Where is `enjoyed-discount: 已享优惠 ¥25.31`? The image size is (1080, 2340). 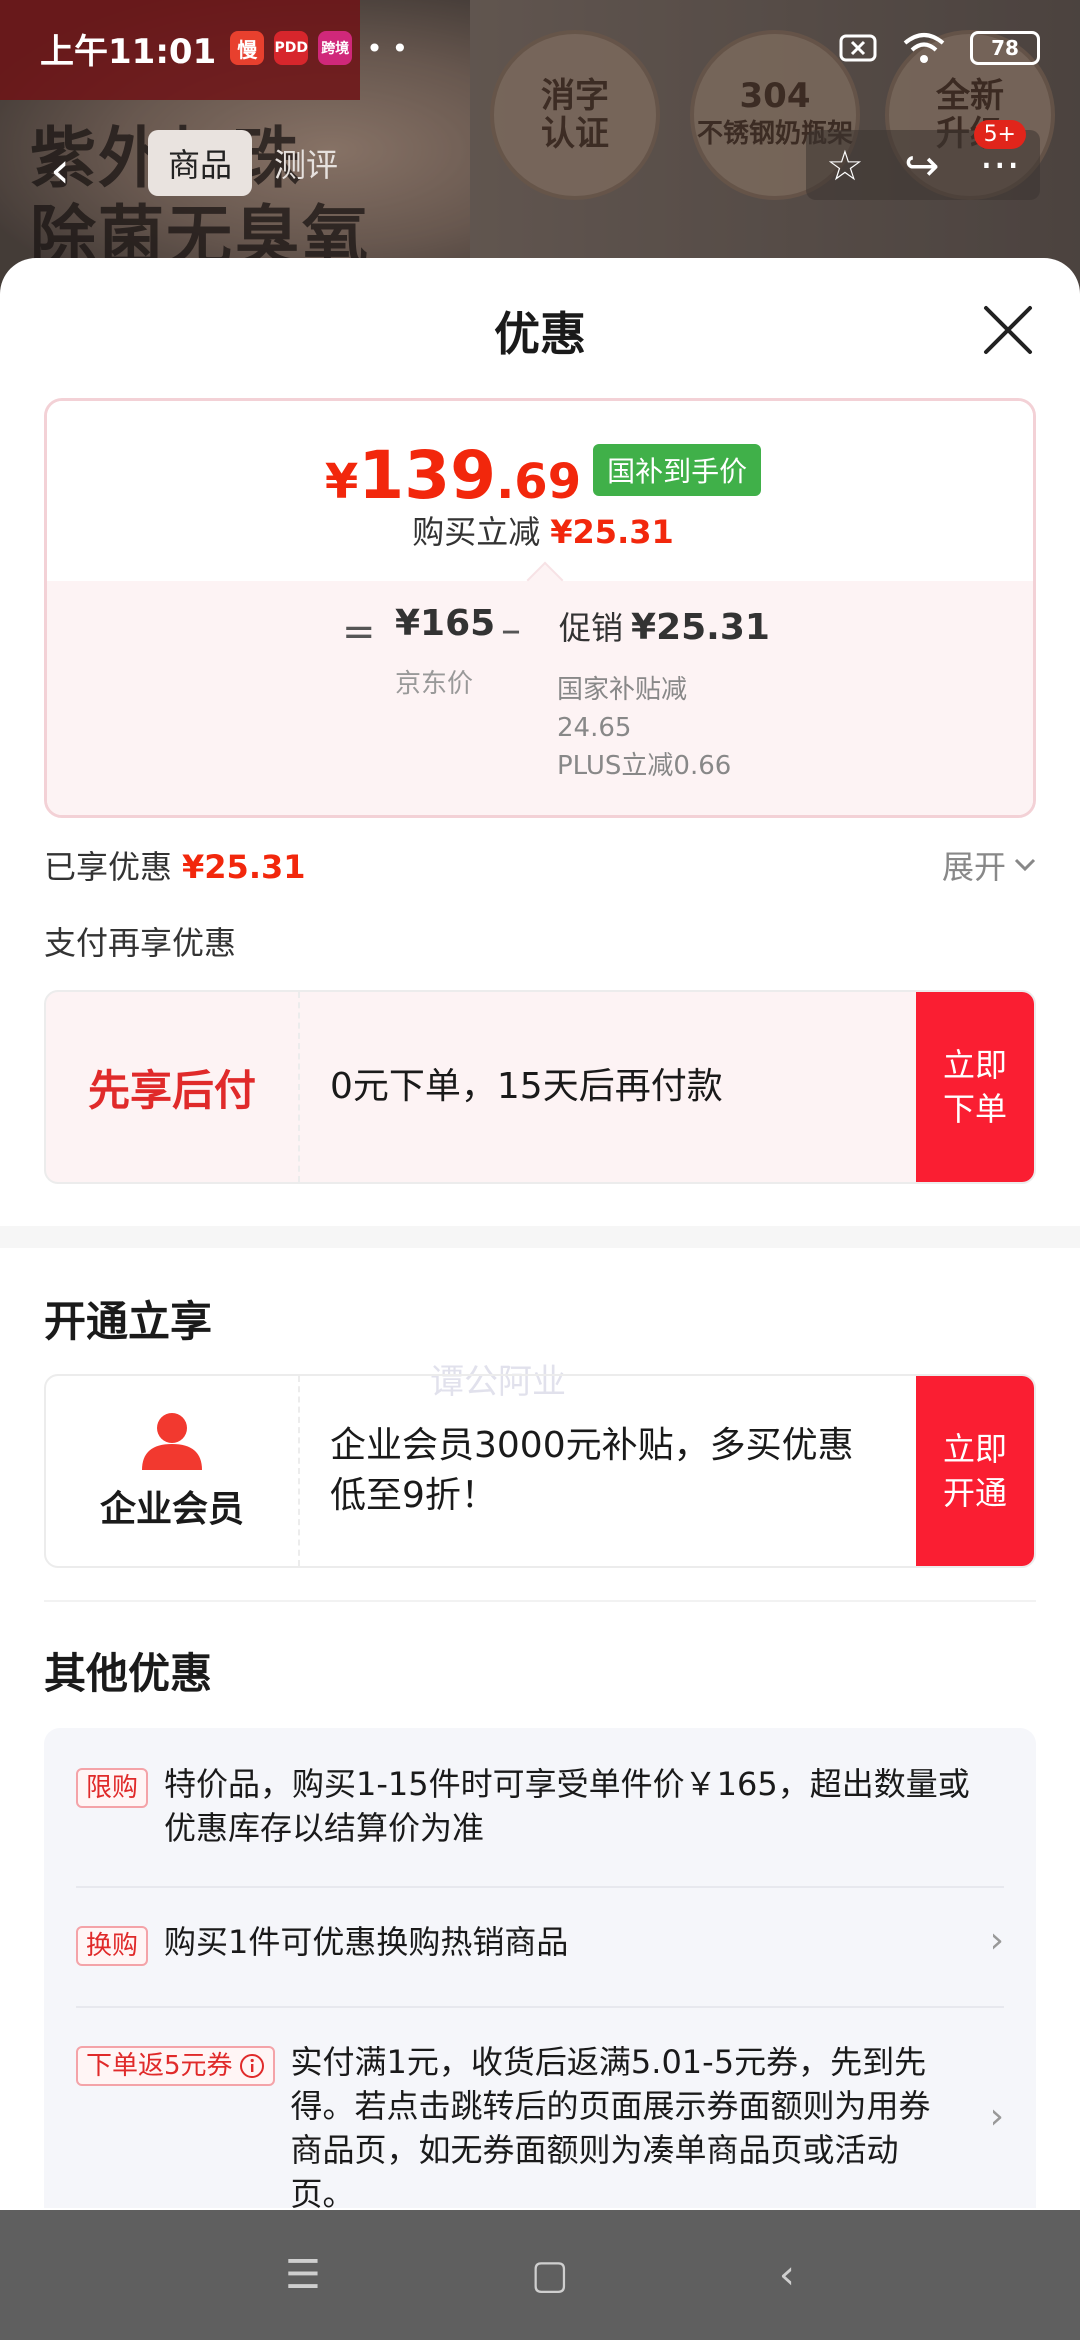 enjoyed-discount: 已享优惠 ¥25.31 is located at coordinates (175, 865).